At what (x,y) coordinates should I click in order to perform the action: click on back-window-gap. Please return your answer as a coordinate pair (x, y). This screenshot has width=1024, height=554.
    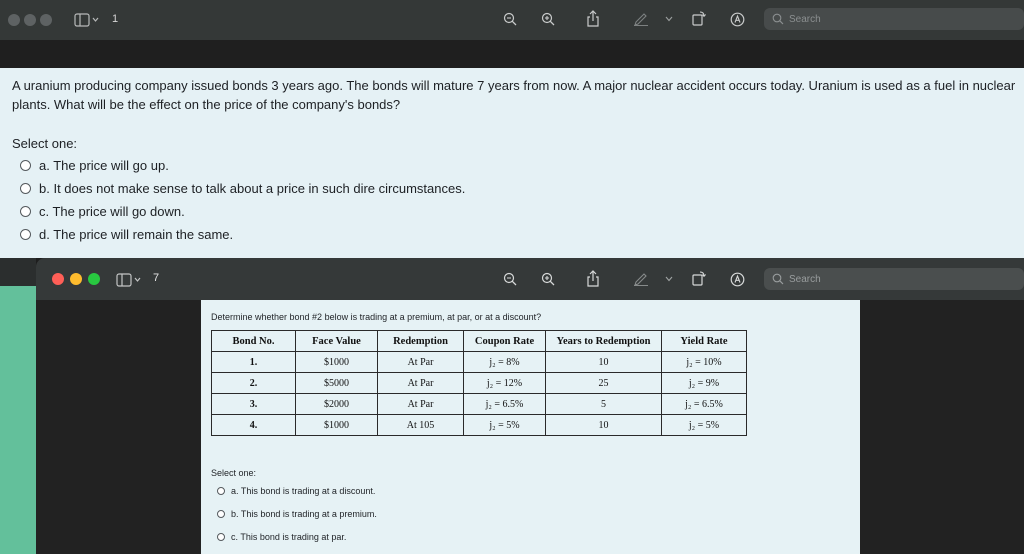
    Looking at the image, I should click on (512, 54).